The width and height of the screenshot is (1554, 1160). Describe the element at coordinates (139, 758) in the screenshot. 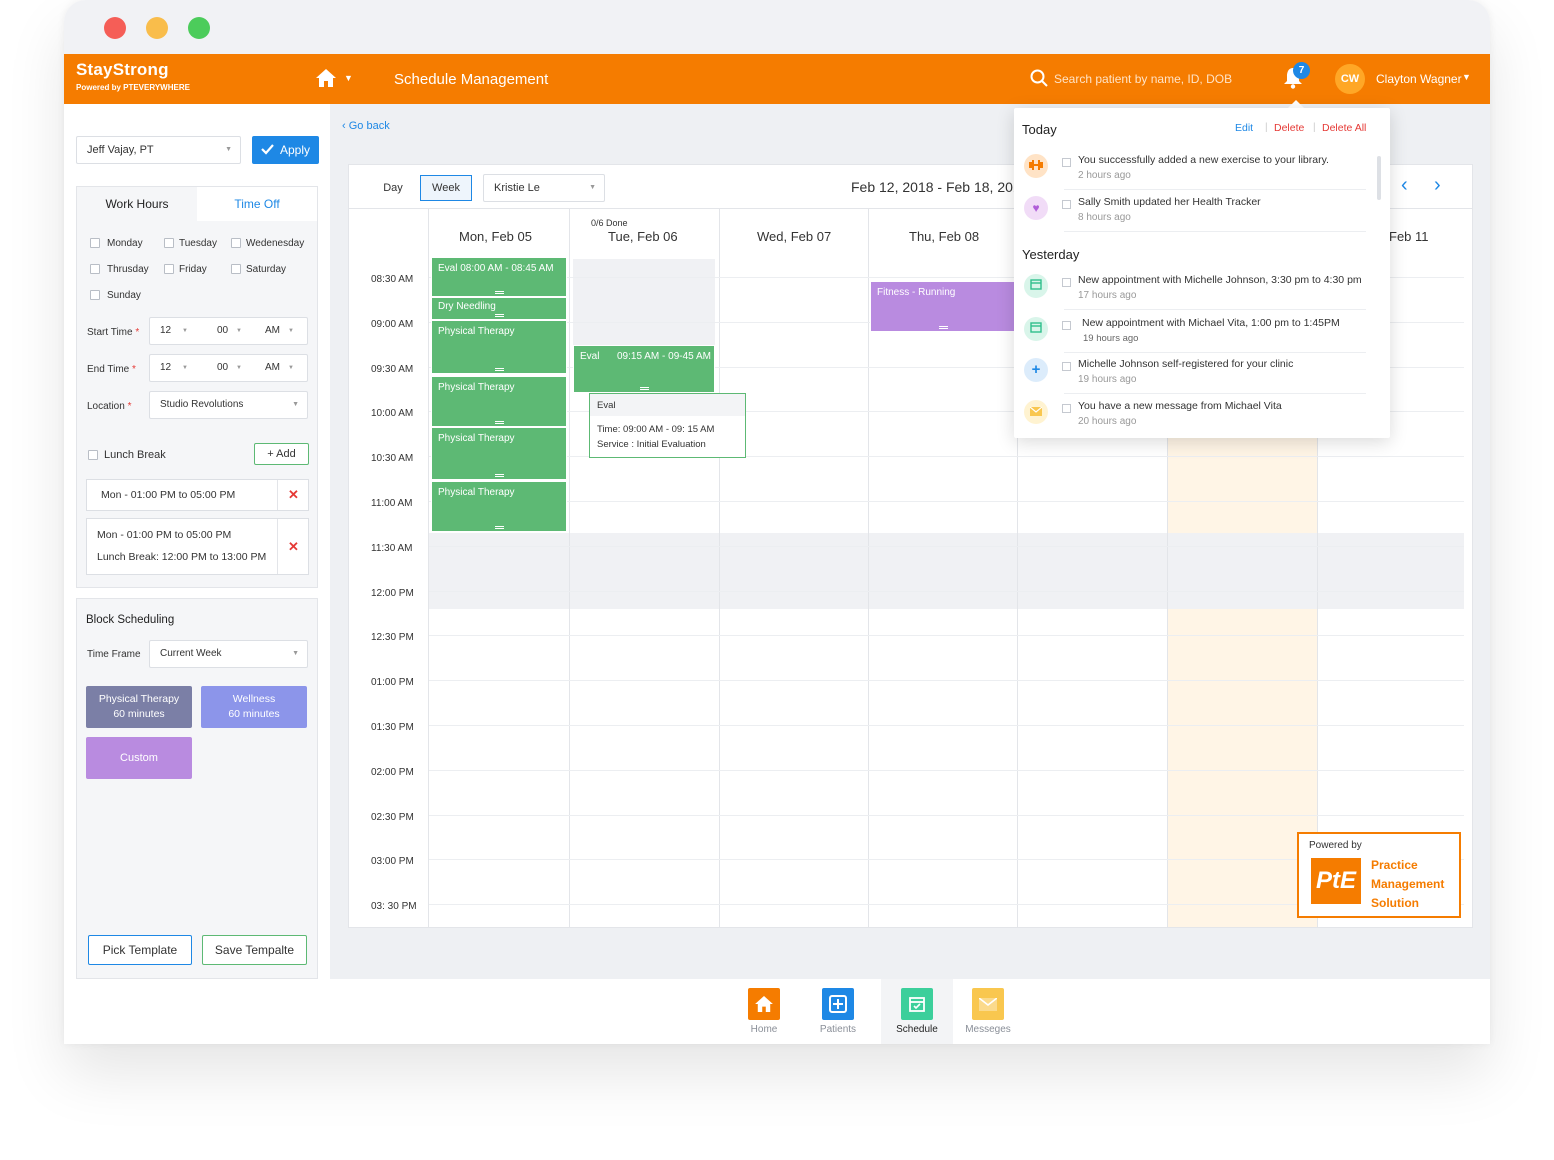

I see `block-custom: Custom` at that location.